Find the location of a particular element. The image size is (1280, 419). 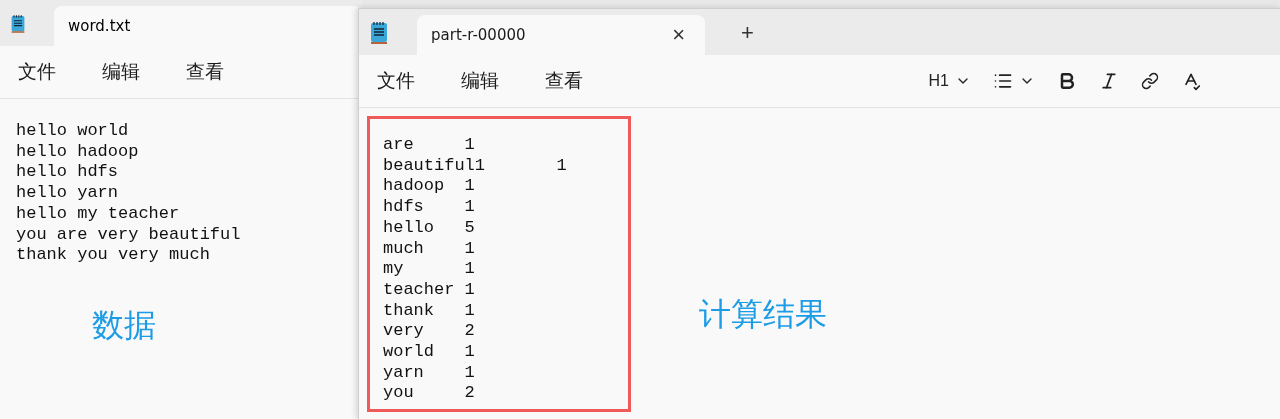

close-button: × is located at coordinates (678, 35).